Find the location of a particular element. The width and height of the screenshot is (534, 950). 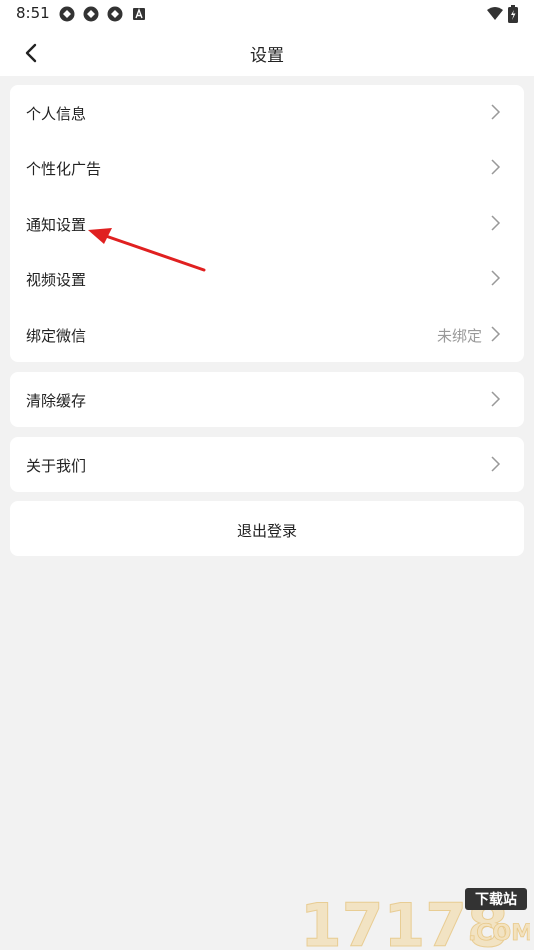

site-watermark-logo: 17178 下载站 .COM is located at coordinates (415, 919).